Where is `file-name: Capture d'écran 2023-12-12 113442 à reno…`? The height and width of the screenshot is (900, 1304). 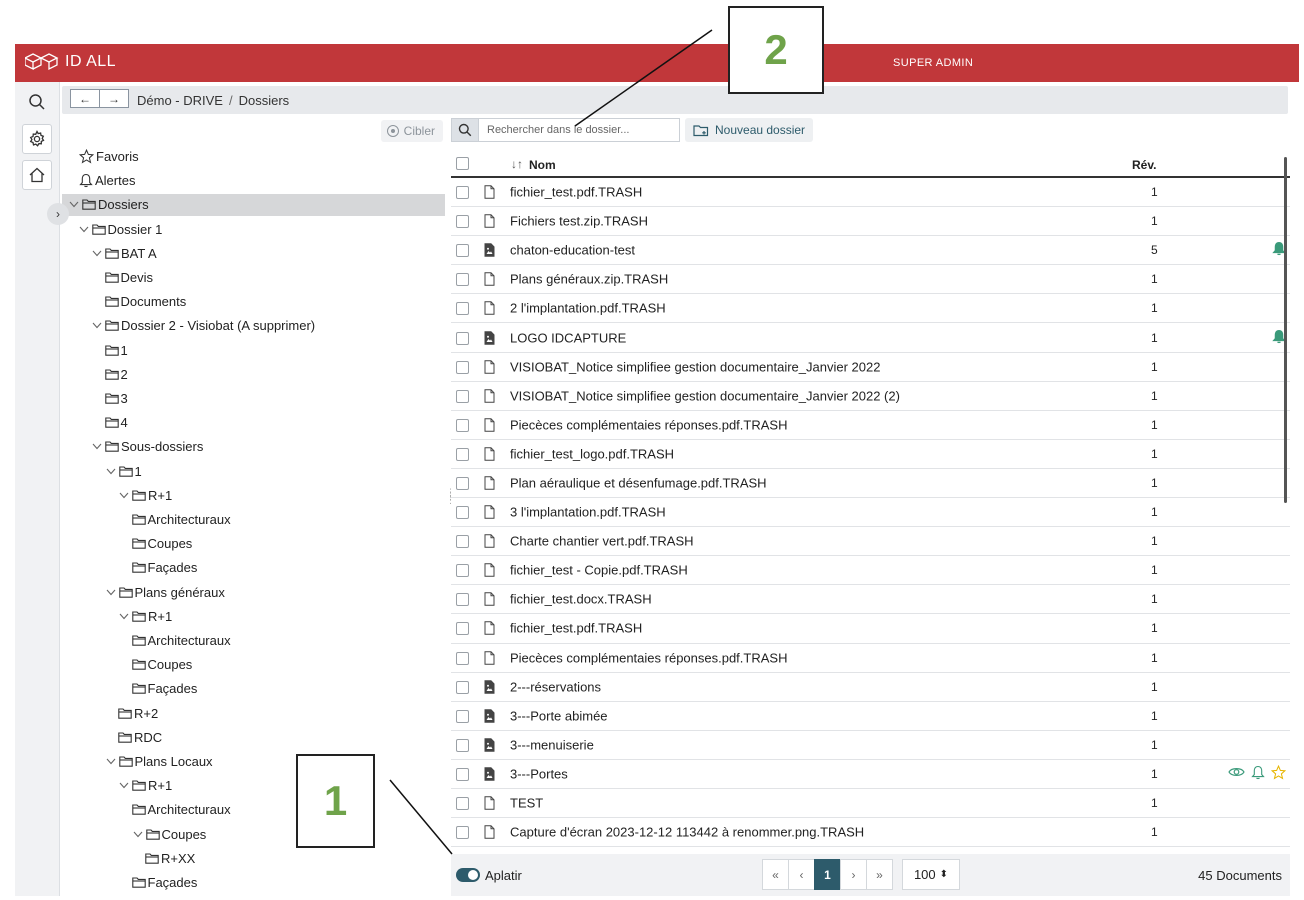 file-name: Capture d'écran 2023-12-12 113442 à reno… is located at coordinates (687, 832).